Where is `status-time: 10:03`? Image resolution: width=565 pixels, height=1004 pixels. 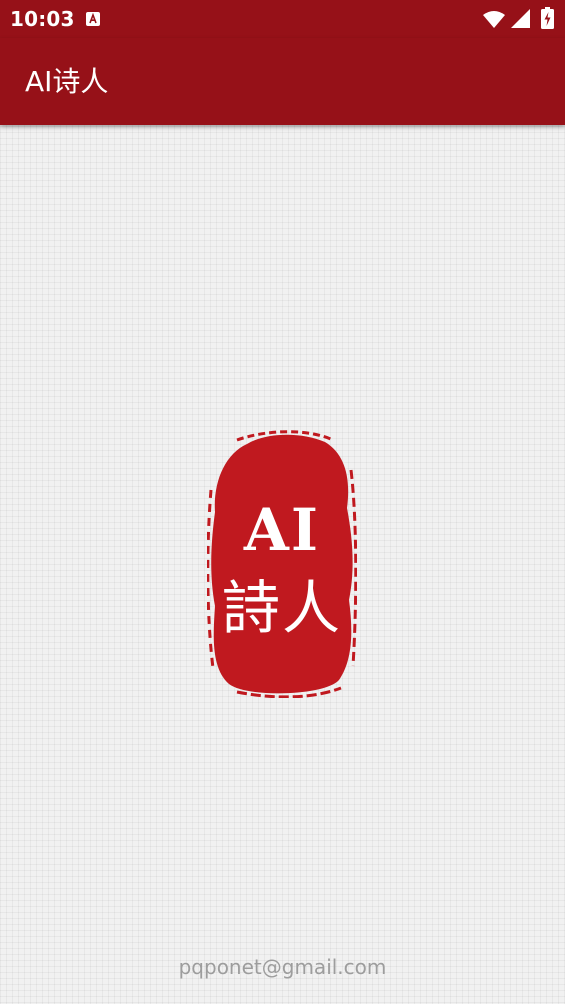 status-time: 10:03 is located at coordinates (42, 19).